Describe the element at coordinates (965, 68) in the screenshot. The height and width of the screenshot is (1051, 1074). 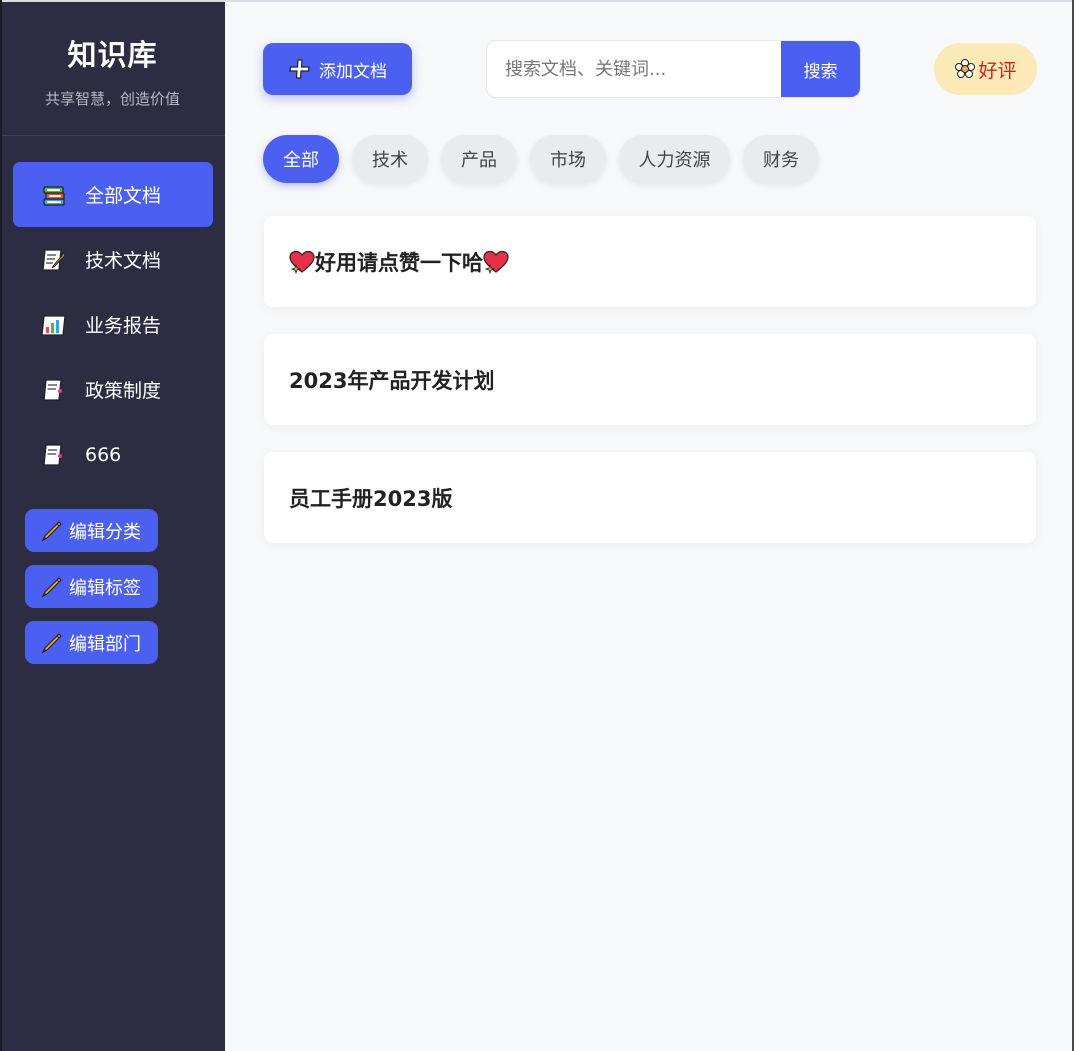
I see `flower-icon` at that location.